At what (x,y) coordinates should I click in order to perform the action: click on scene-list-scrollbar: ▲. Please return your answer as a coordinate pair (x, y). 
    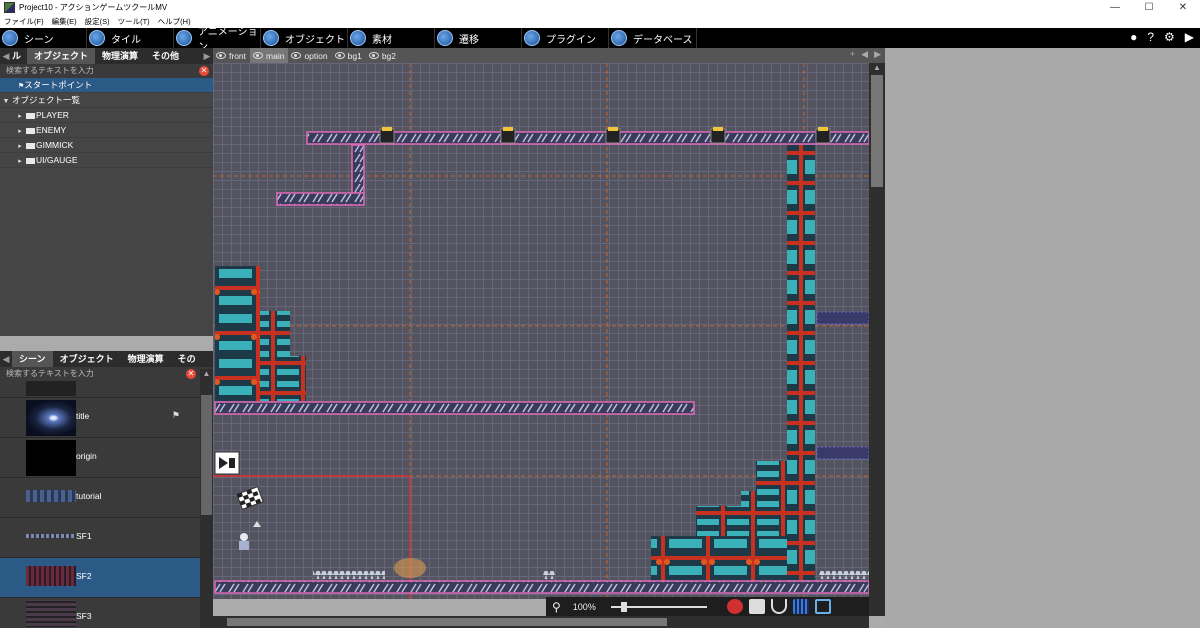
    Looking at the image, I should click on (206, 498).